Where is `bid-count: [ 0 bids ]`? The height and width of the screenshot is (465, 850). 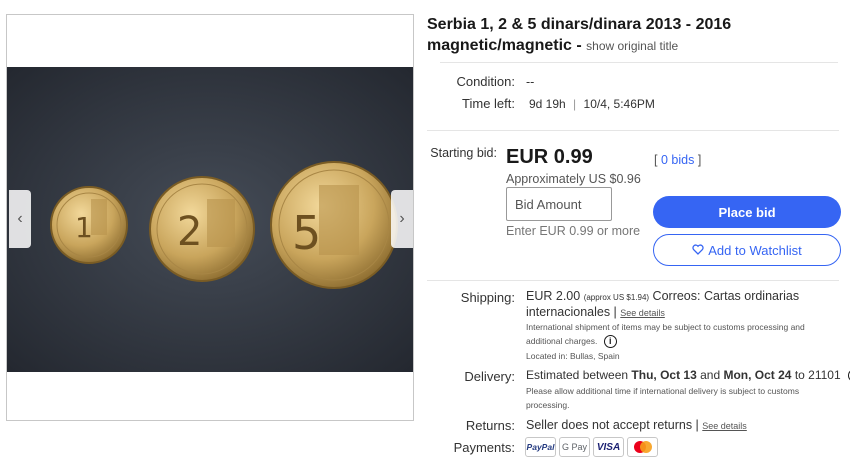
bid-count: [ 0 bids ] is located at coordinates (677, 160).